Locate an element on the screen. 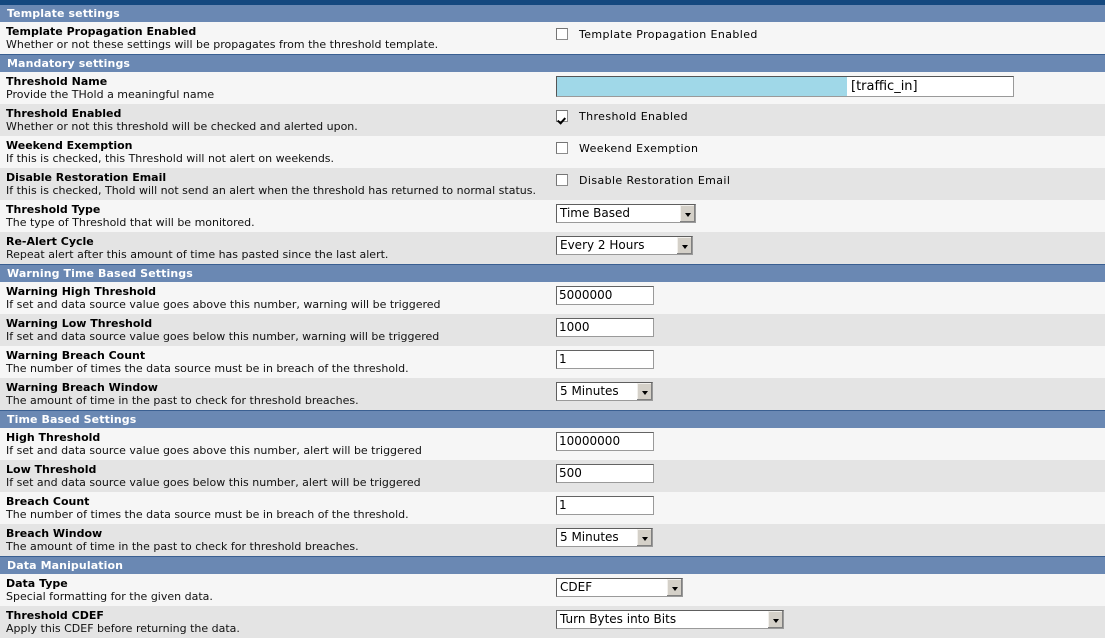 The height and width of the screenshot is (638, 1112). input-low-threshold: 500 is located at coordinates (605, 473).